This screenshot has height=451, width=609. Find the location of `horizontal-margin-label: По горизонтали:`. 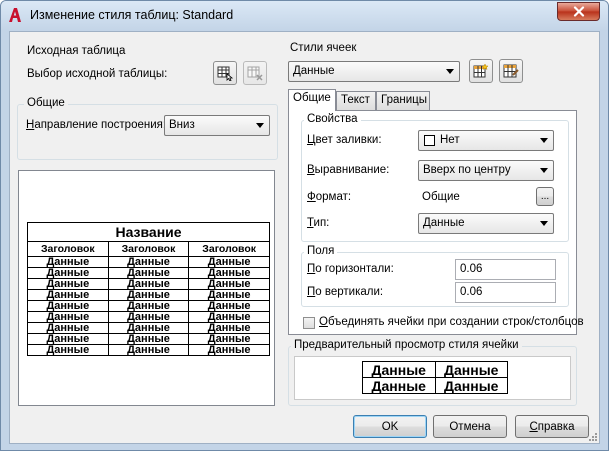

horizontal-margin-label: По горизонтали: is located at coordinates (350, 269).